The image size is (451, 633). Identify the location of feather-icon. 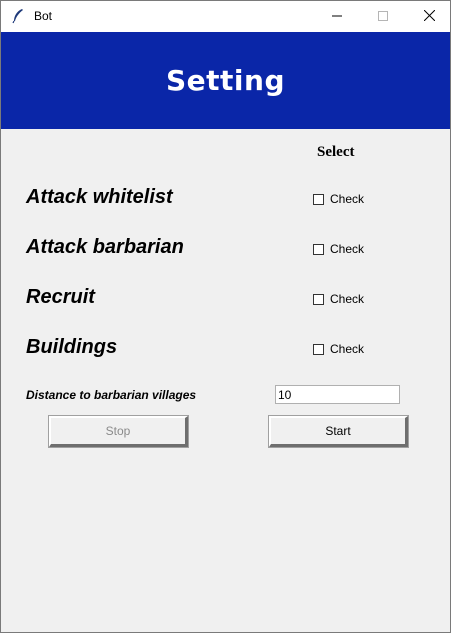
(18, 16).